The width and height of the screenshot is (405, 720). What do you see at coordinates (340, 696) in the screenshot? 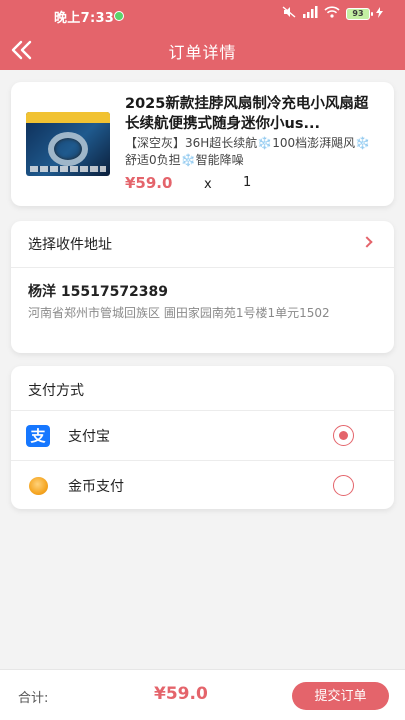
I see `submit-order-button: 提交订单` at bounding box center [340, 696].